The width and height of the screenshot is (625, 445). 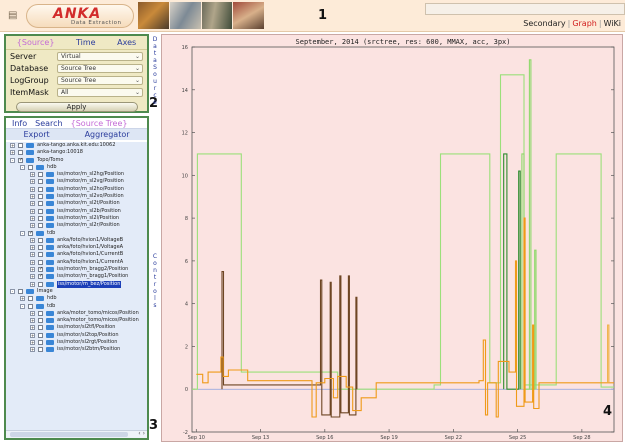 What do you see at coordinates (76, 434) in the screenshot?
I see `tree-horizontal-scrollbar: ‹ ›` at bounding box center [76, 434].